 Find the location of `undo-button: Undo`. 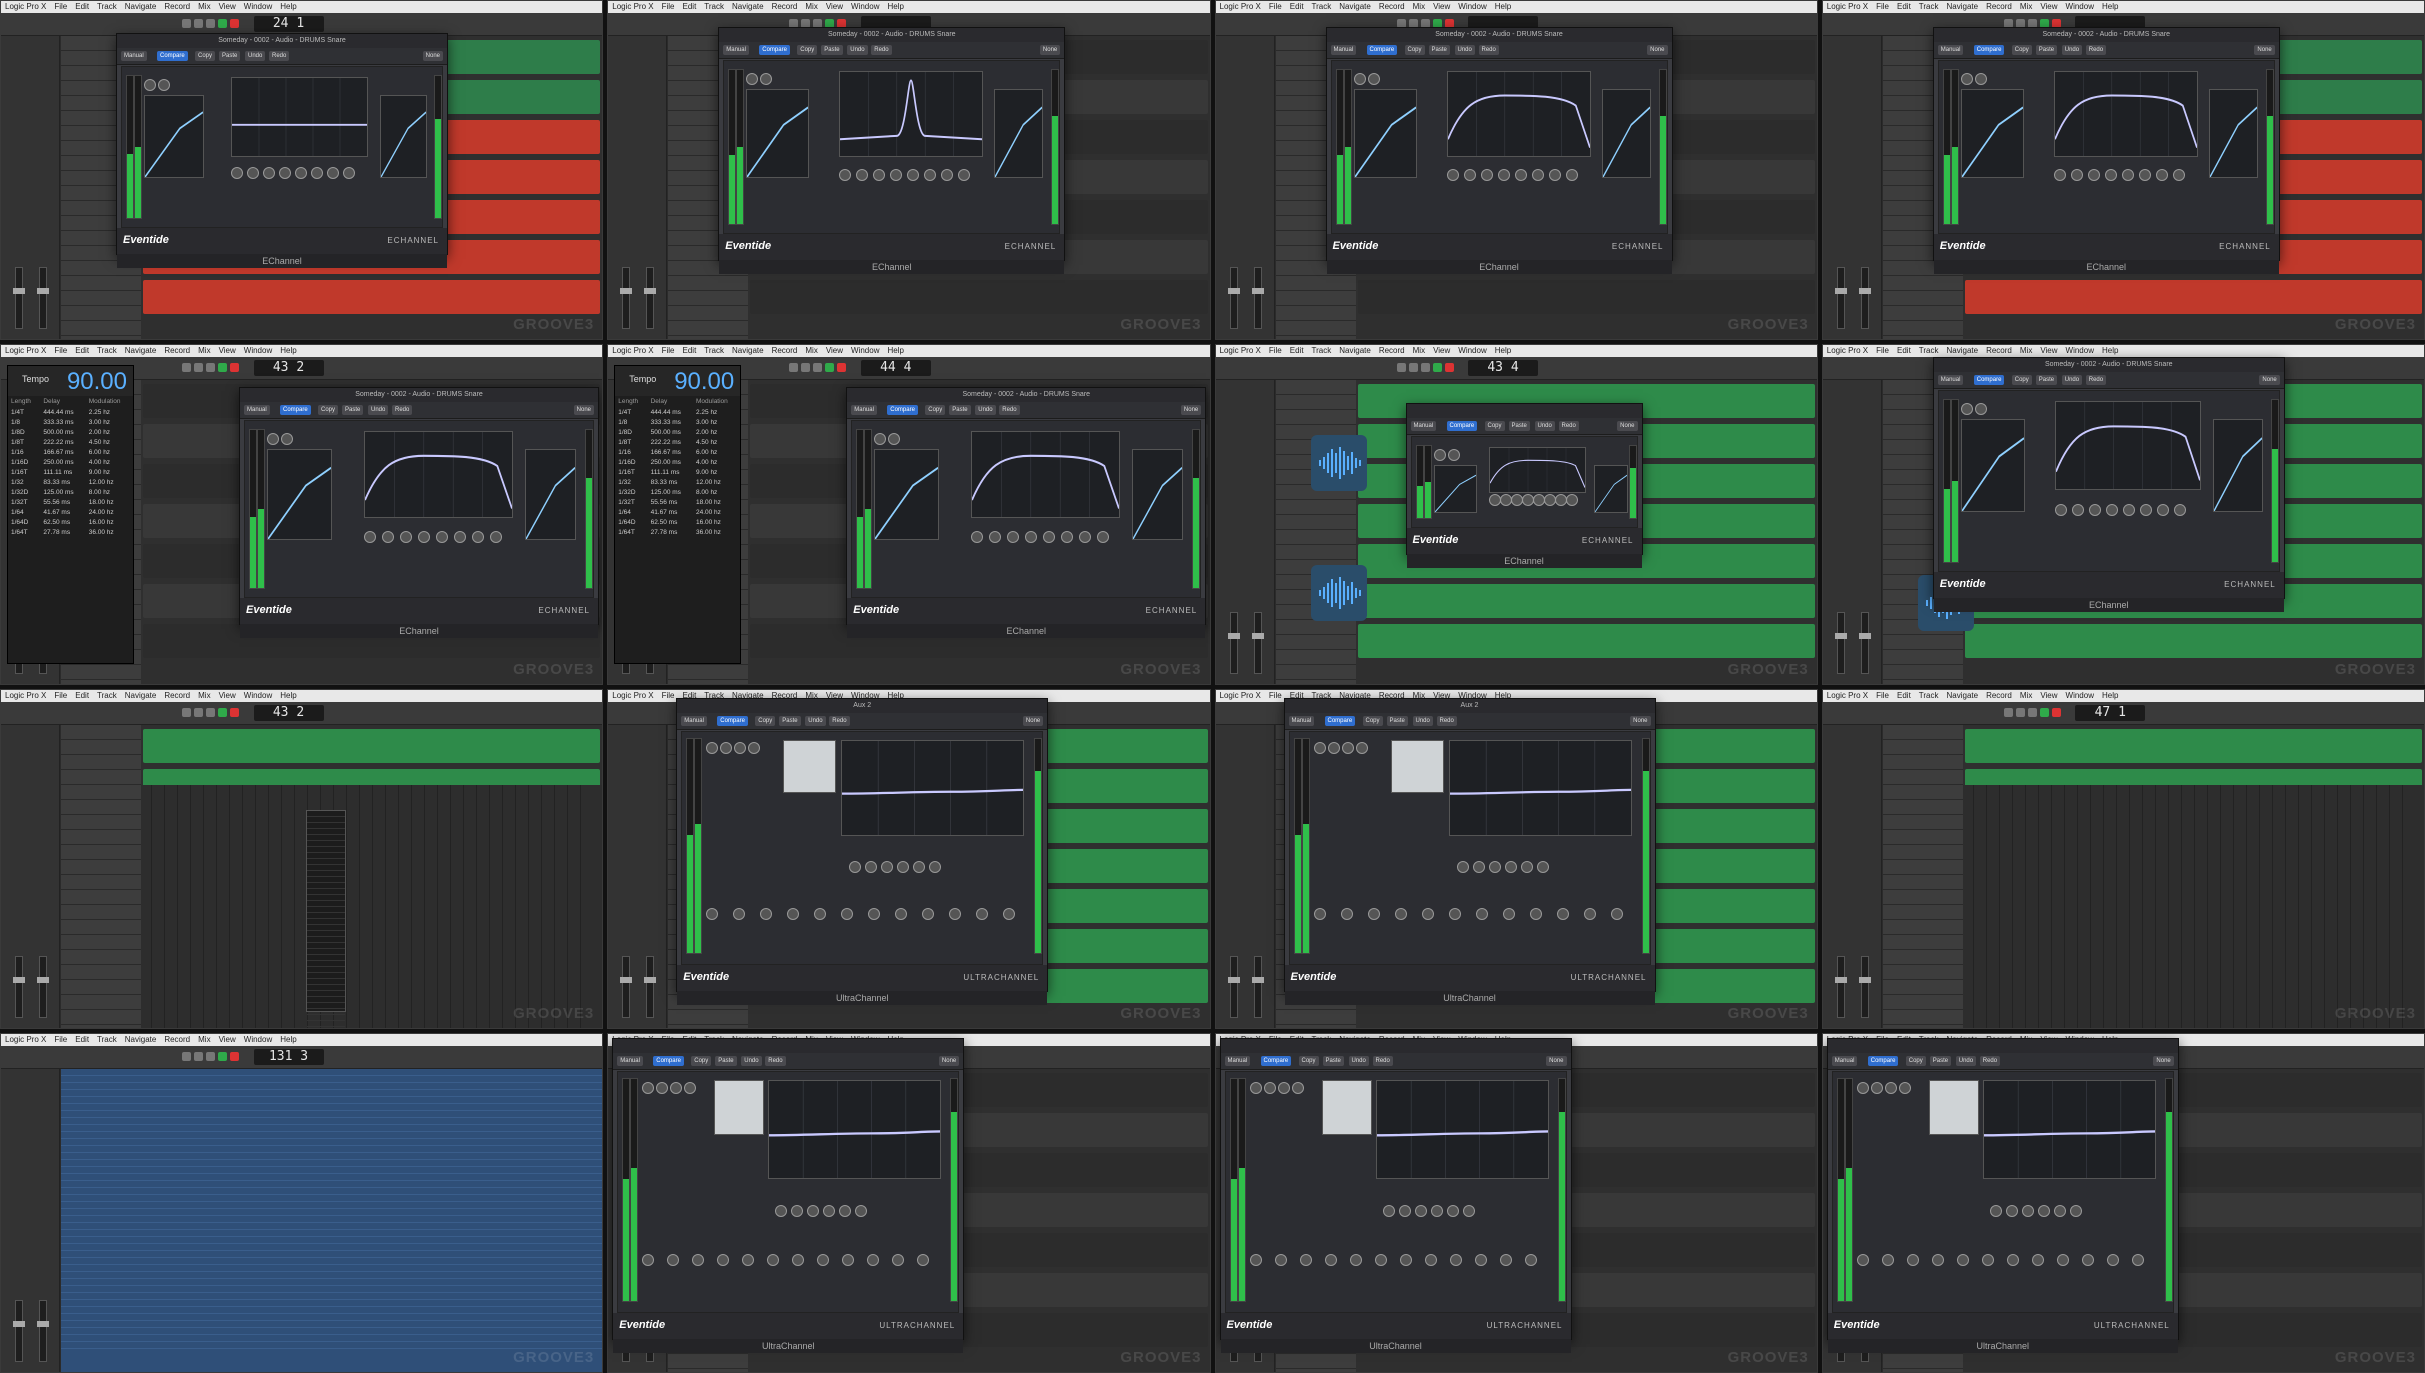

undo-button: Undo is located at coordinates (2072, 380).